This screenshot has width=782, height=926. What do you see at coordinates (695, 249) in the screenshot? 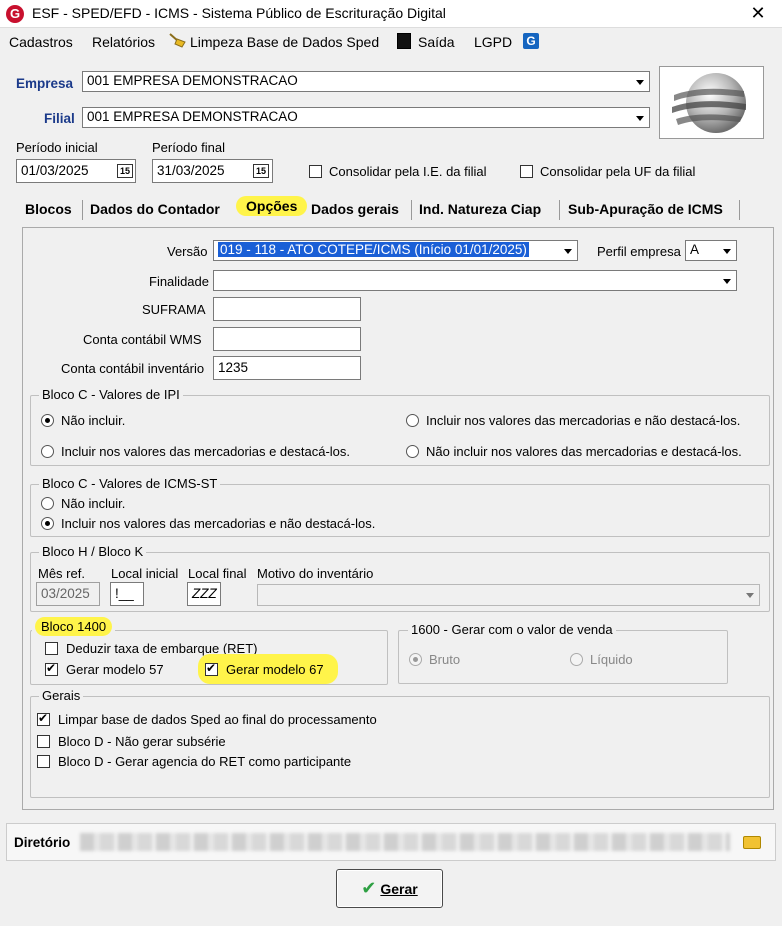
I see `perfil-value: A` at bounding box center [695, 249].